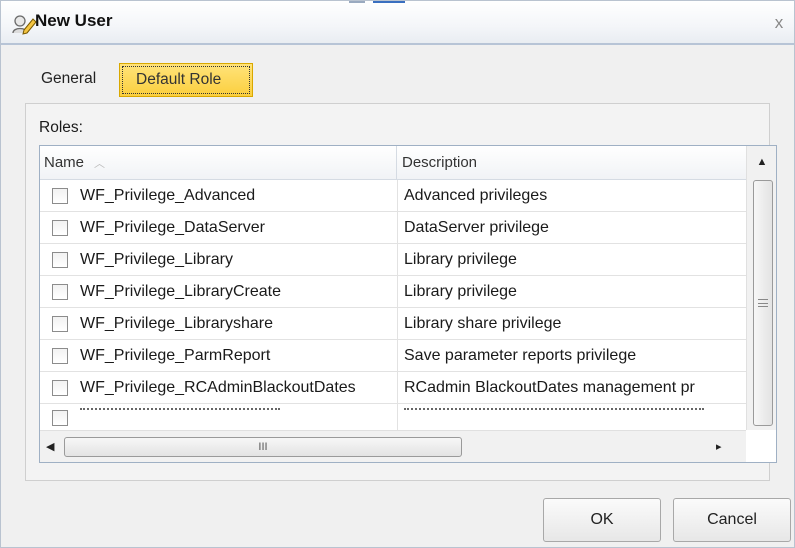  Describe the element at coordinates (572, 163) in the screenshot. I see `column-header-description: Description` at that location.